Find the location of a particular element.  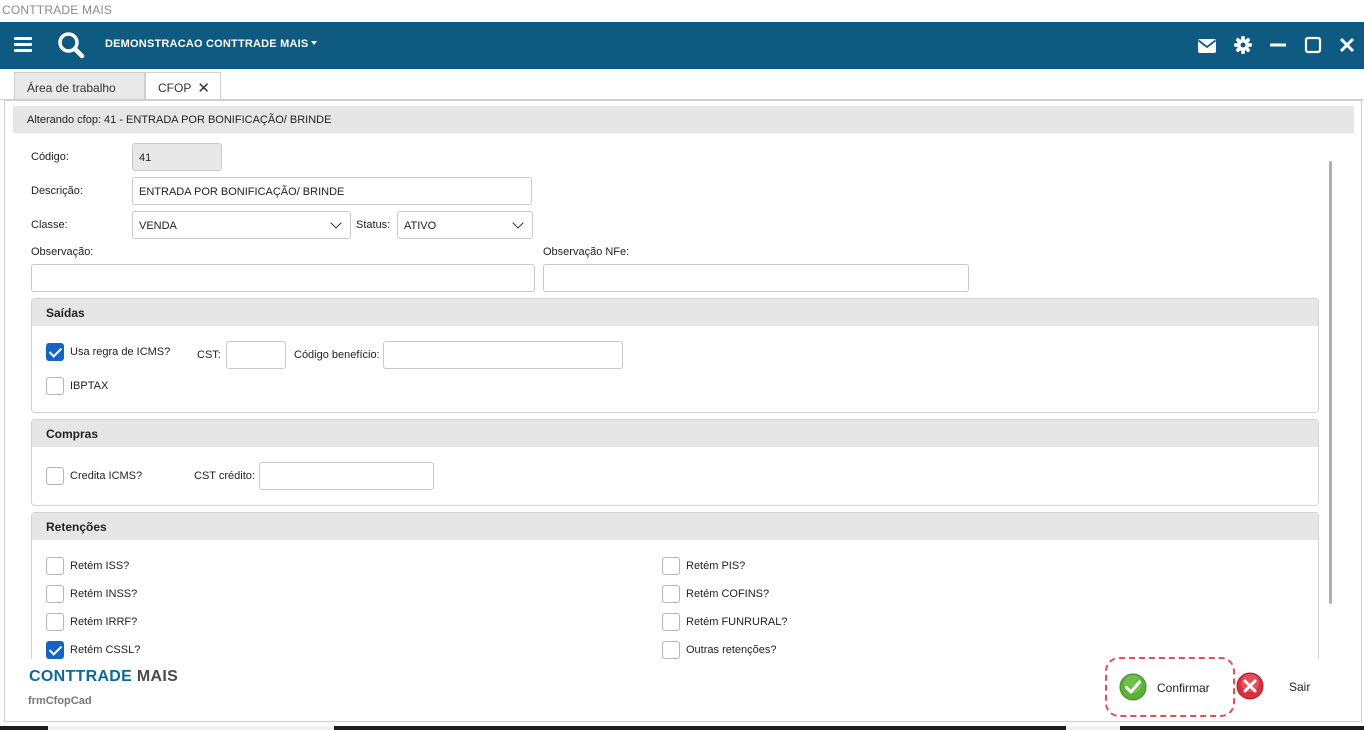

observacao-nfe-label: Observação NFe: is located at coordinates (586, 252).